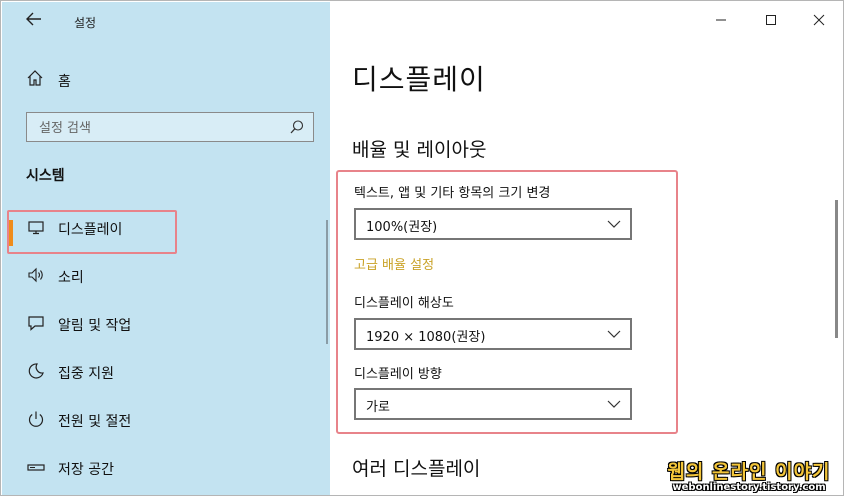 The image size is (844, 496). I want to click on maximize-icon, so click(771, 20).